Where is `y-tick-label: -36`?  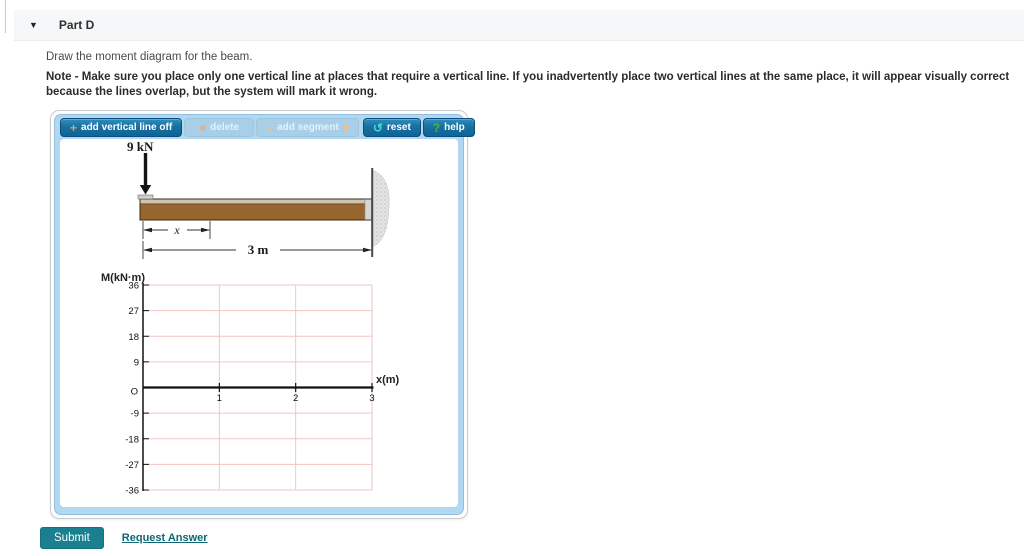 y-tick-label: -36 is located at coordinates (132, 491).